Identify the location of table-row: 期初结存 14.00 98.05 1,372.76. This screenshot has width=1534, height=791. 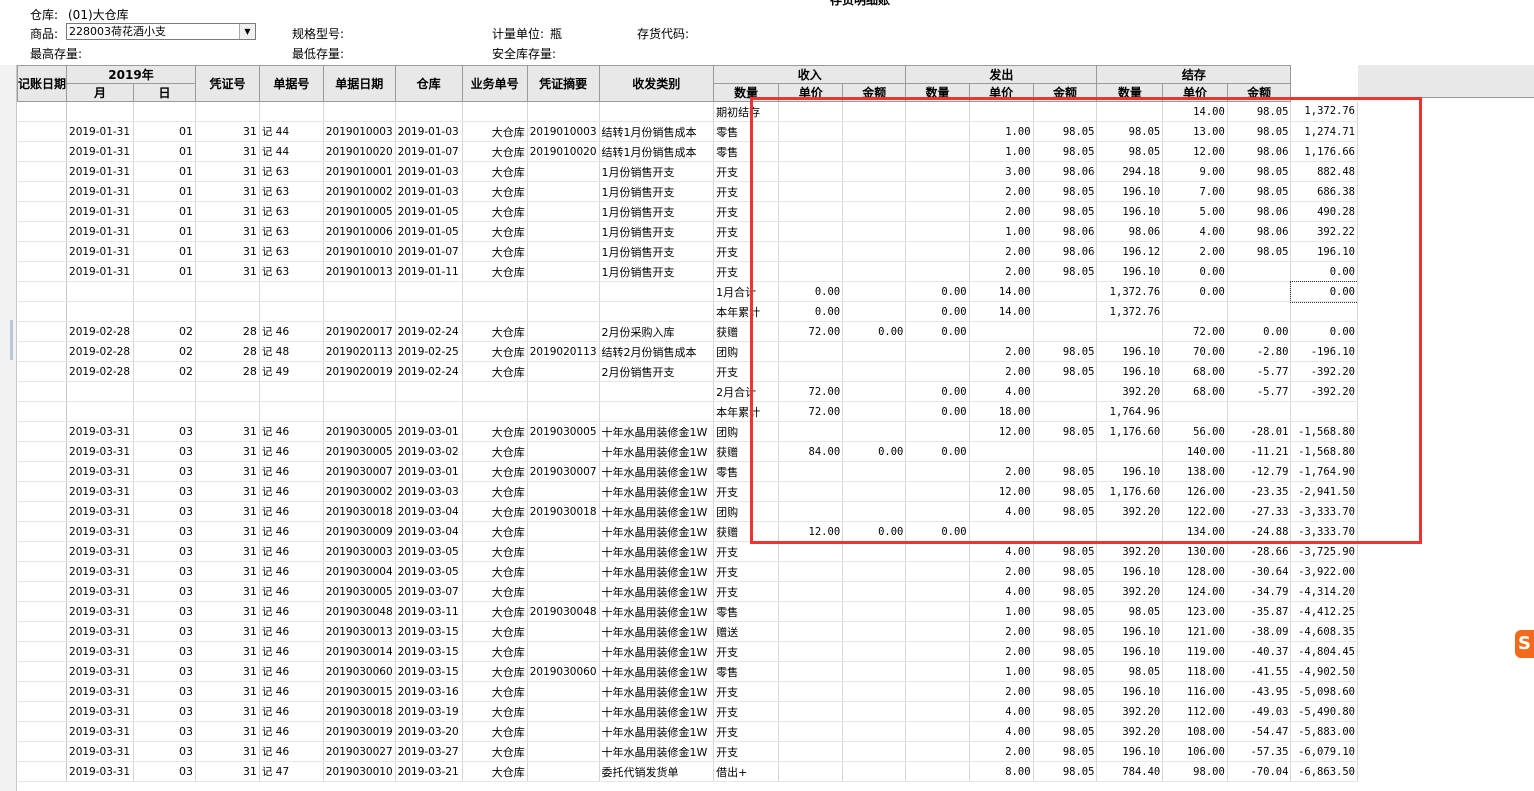
(687, 111).